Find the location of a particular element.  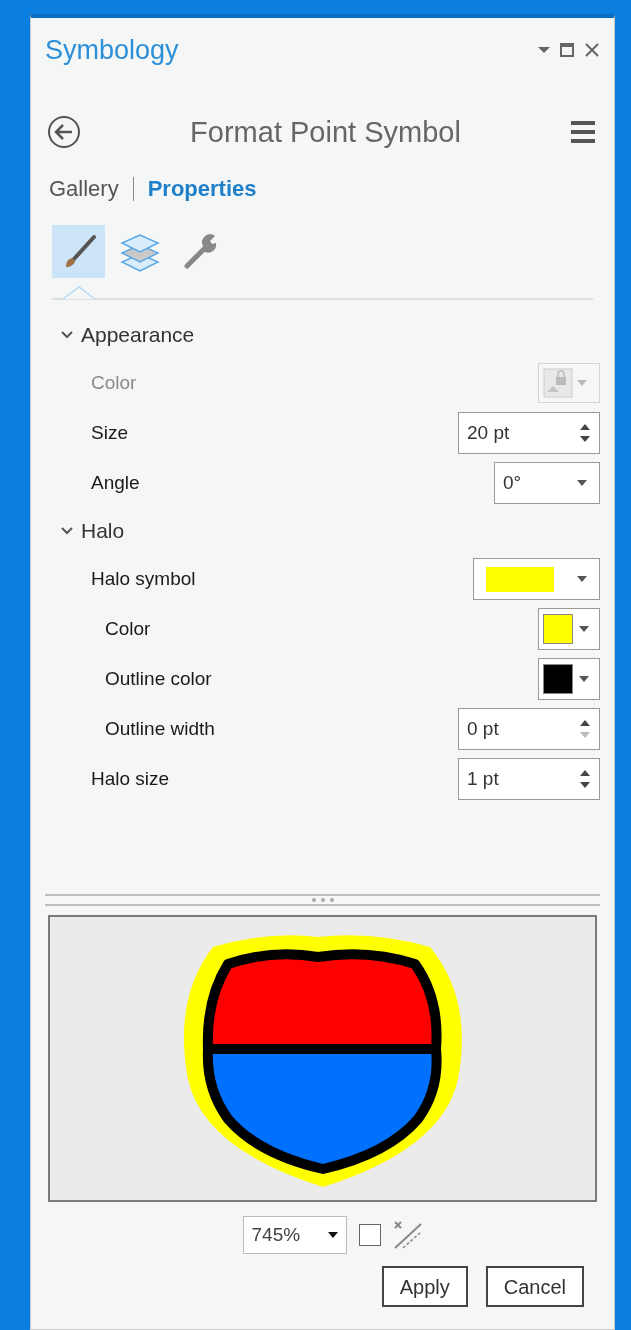

property-label: Outline width is located at coordinates (159, 728).